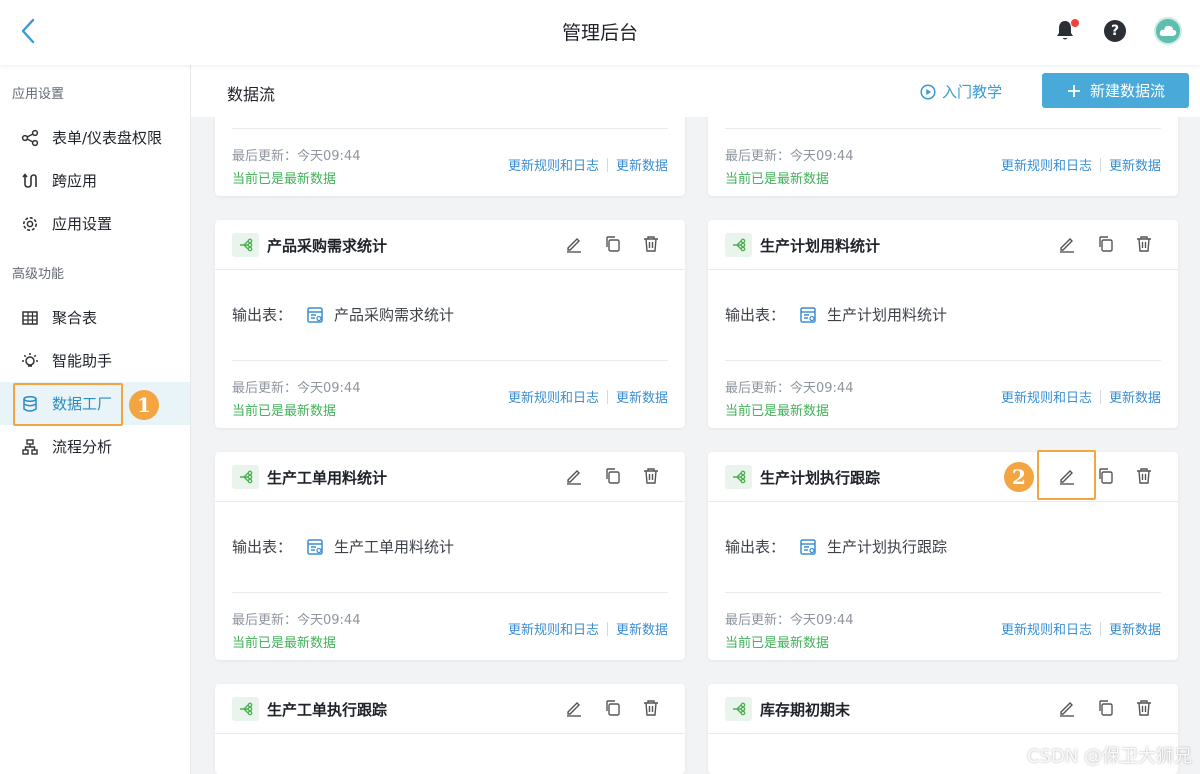  I want to click on sidebar-item-smart-assistant: 智能助手, so click(95, 360).